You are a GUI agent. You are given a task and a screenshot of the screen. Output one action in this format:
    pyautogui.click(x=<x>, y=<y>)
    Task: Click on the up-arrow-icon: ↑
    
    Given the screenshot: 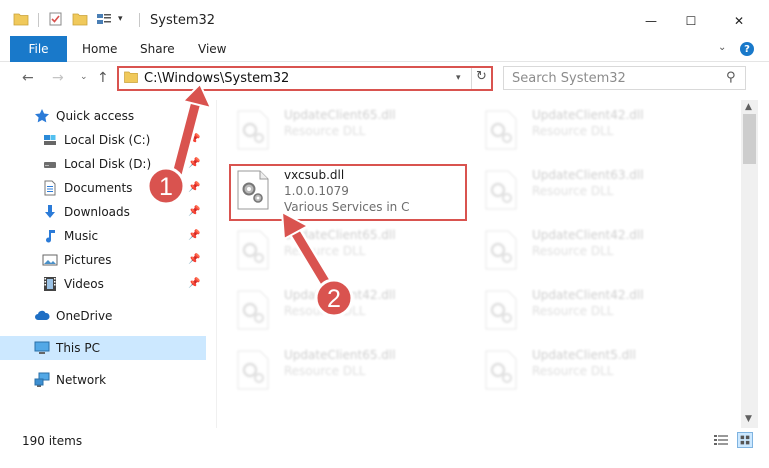 What is the action you would take?
    pyautogui.click(x=103, y=78)
    